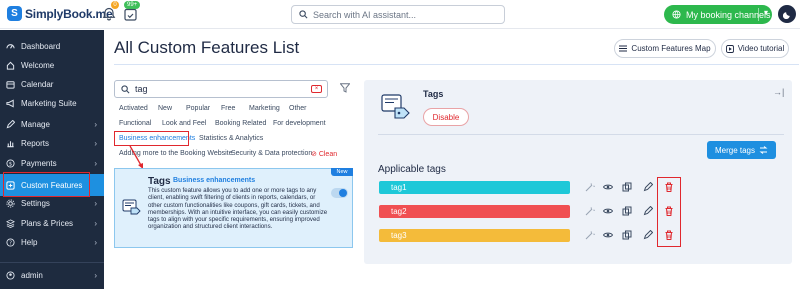 The height and width of the screenshot is (289, 800). I want to click on sidebar-item-label: Dashboard, so click(41, 46).